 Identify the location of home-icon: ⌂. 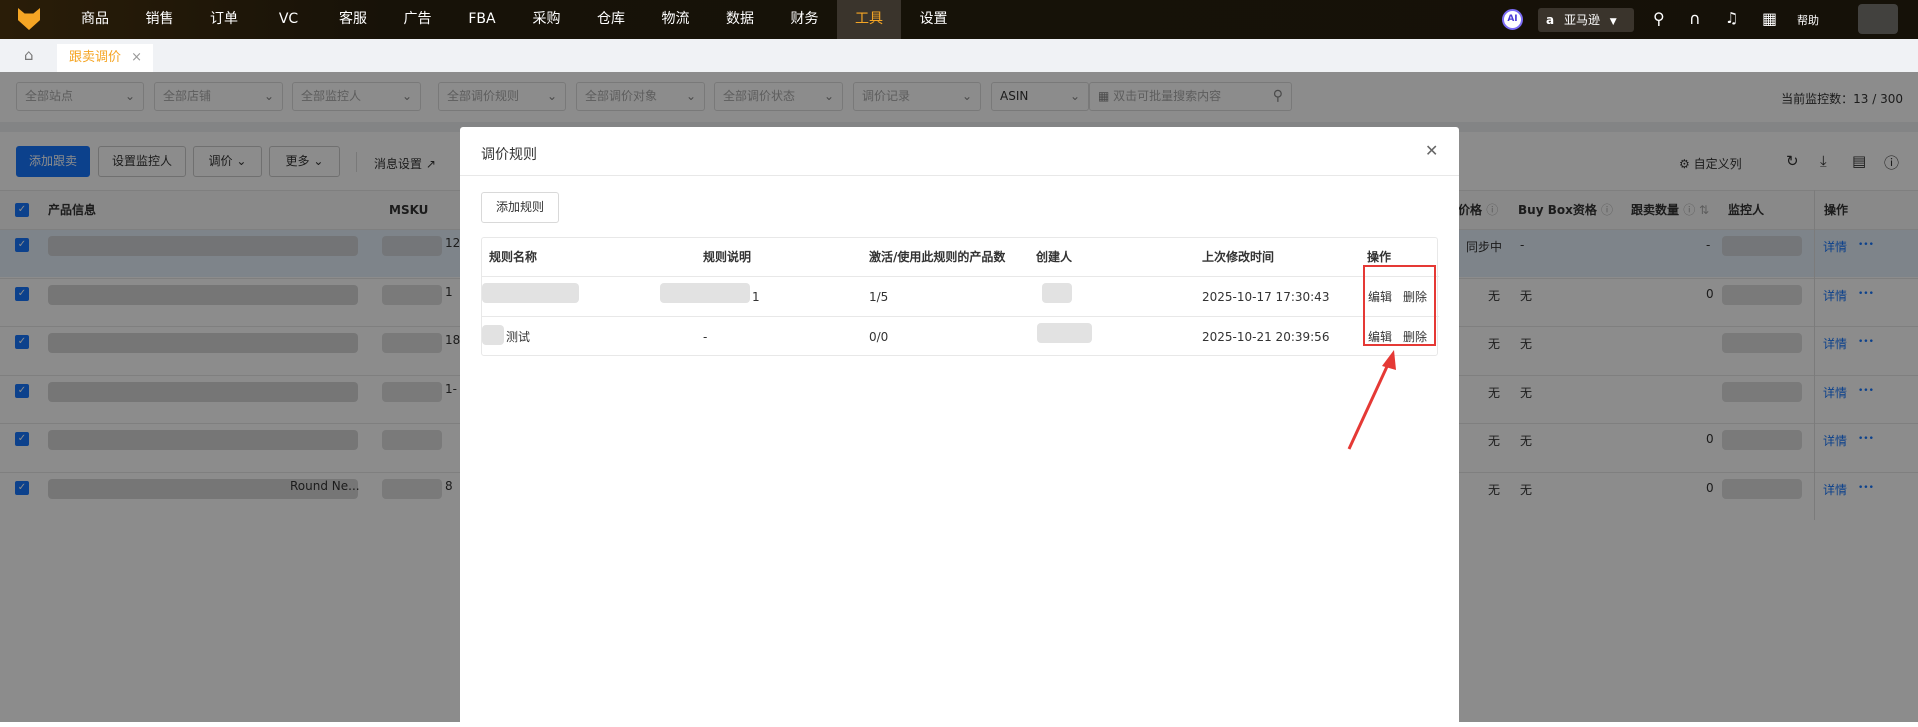
(29, 55).